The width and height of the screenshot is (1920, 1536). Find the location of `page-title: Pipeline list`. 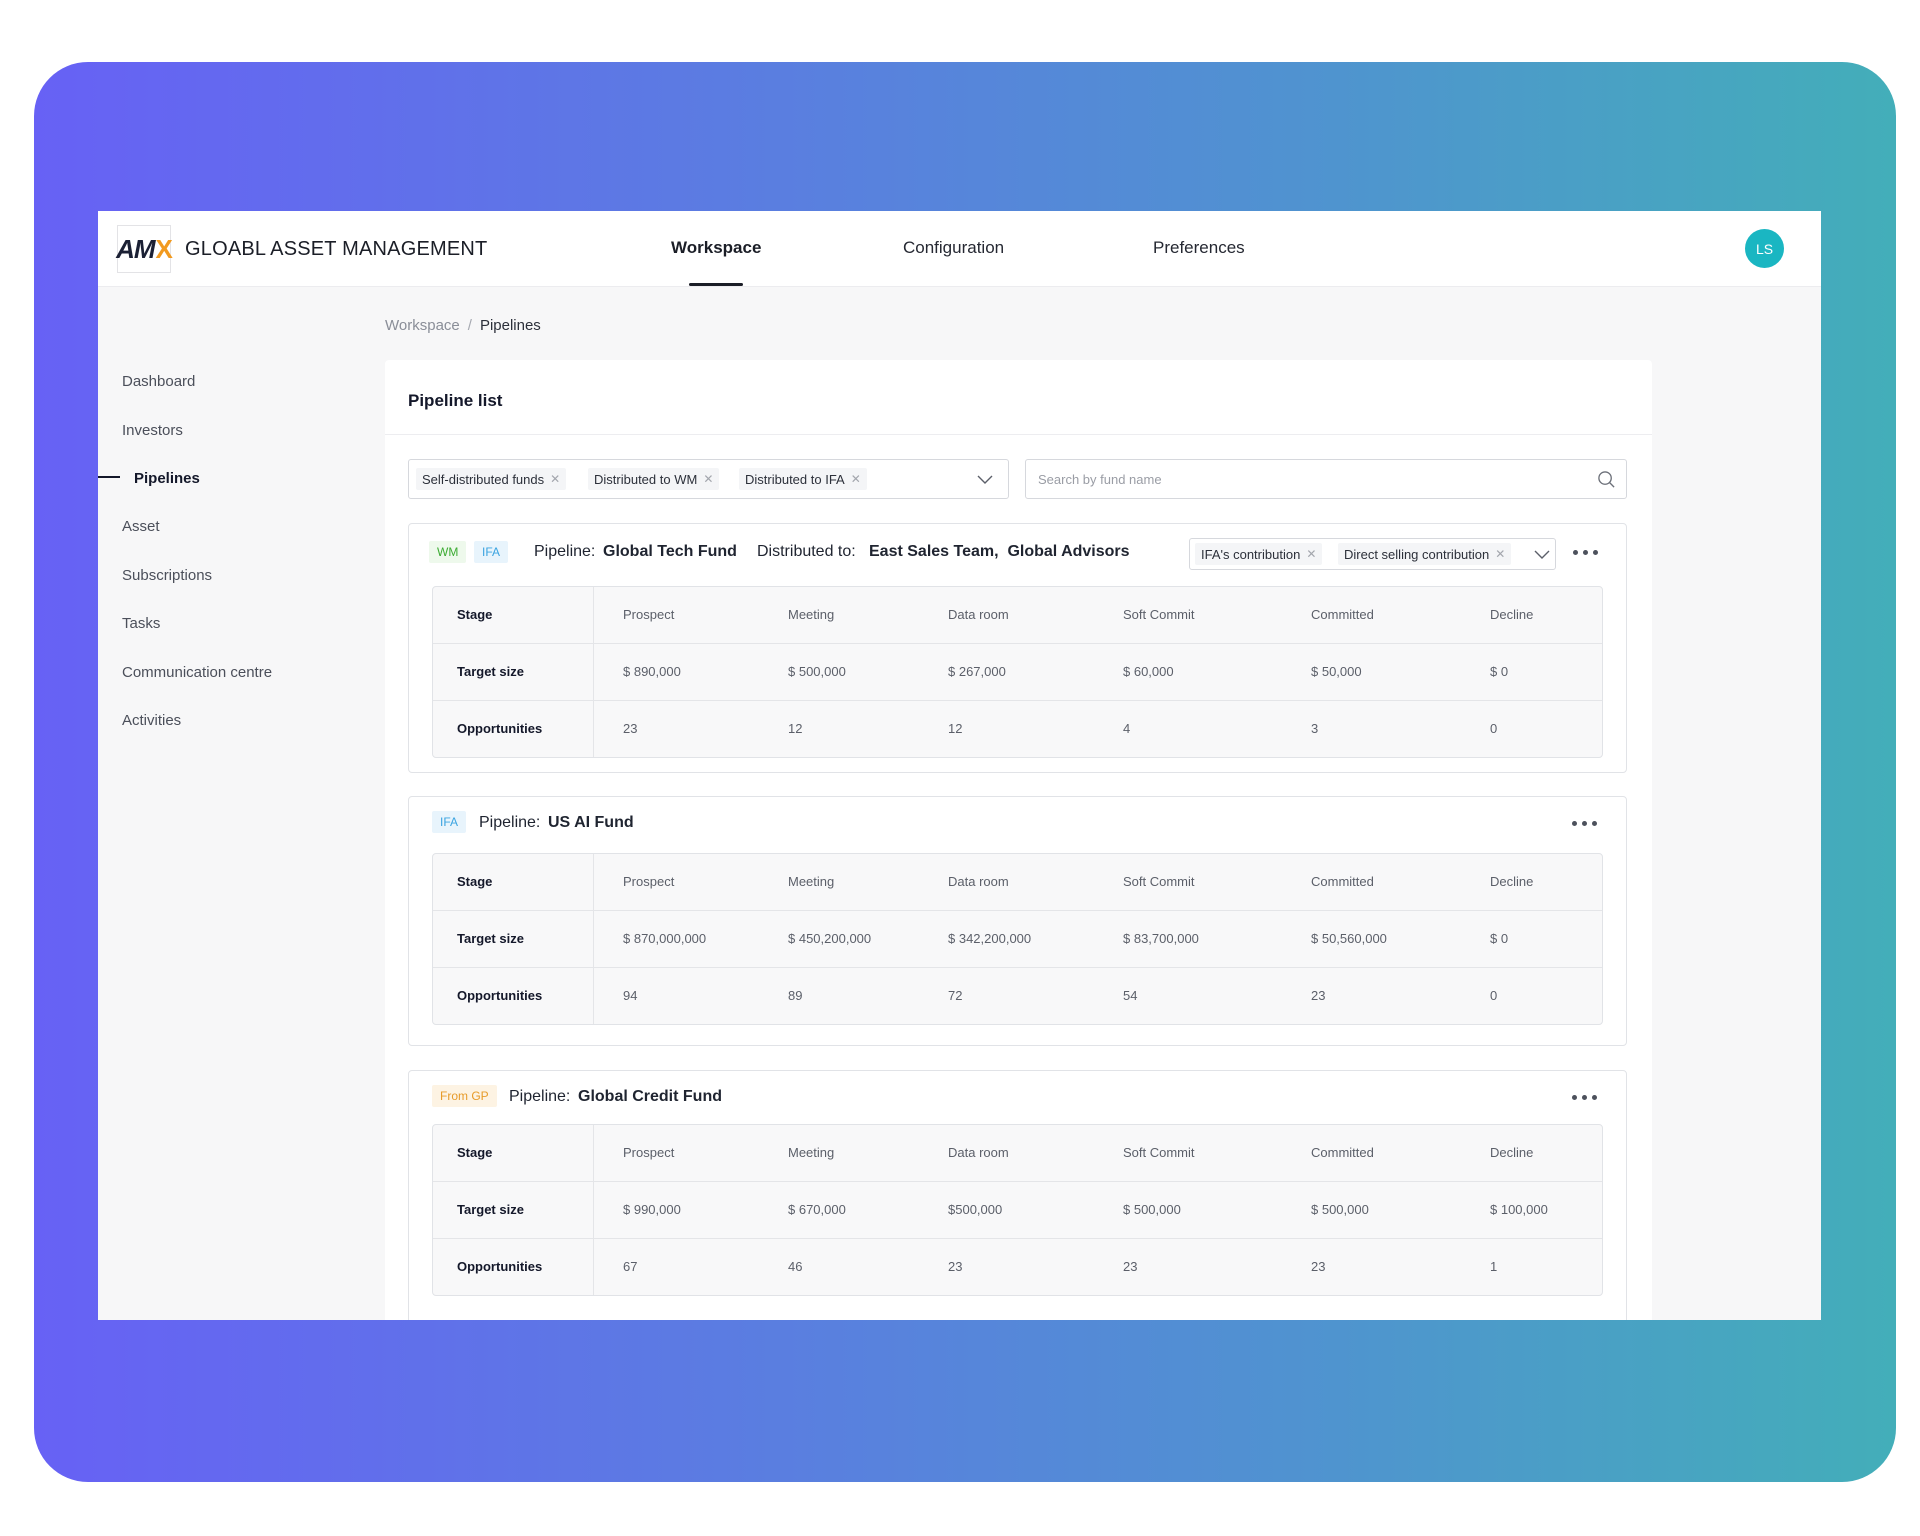

page-title: Pipeline list is located at coordinates (455, 400).